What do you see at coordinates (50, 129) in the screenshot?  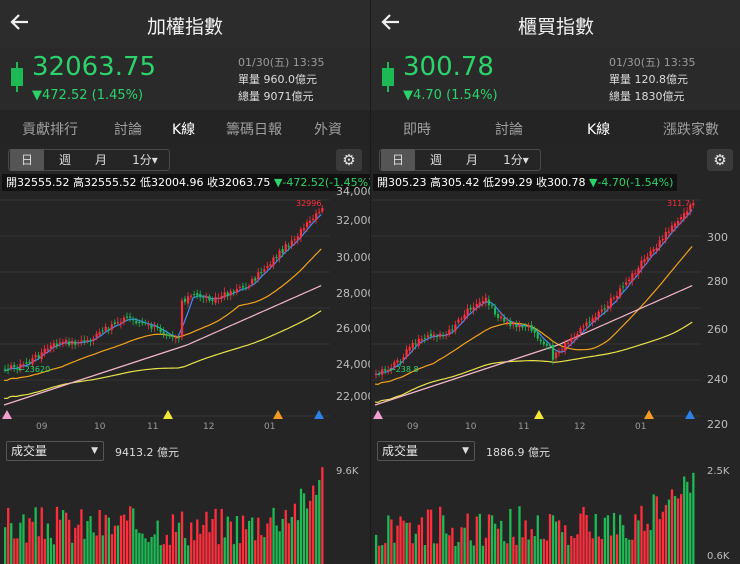 I see `tab-contribution: 貢獻排行` at bounding box center [50, 129].